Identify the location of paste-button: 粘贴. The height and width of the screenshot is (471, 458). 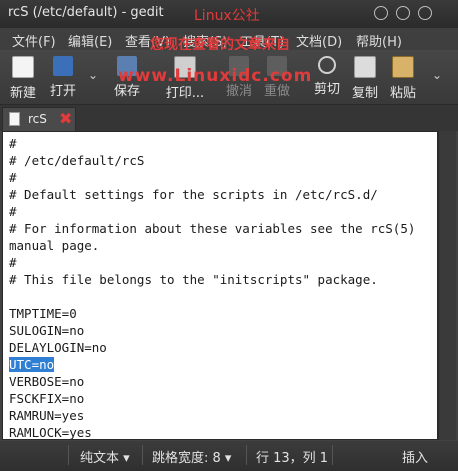
(403, 77).